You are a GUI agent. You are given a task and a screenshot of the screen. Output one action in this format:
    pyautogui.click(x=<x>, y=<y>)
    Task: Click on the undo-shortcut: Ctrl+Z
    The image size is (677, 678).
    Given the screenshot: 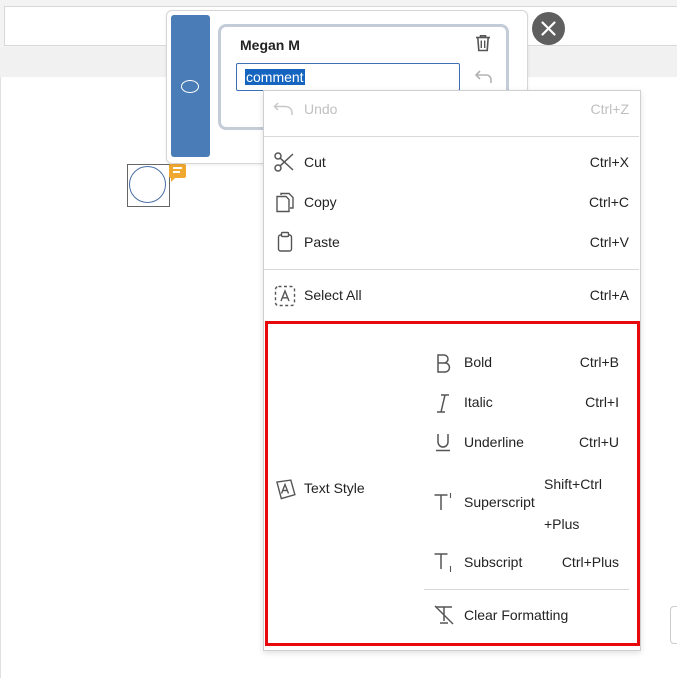 What is the action you would take?
    pyautogui.click(x=610, y=109)
    